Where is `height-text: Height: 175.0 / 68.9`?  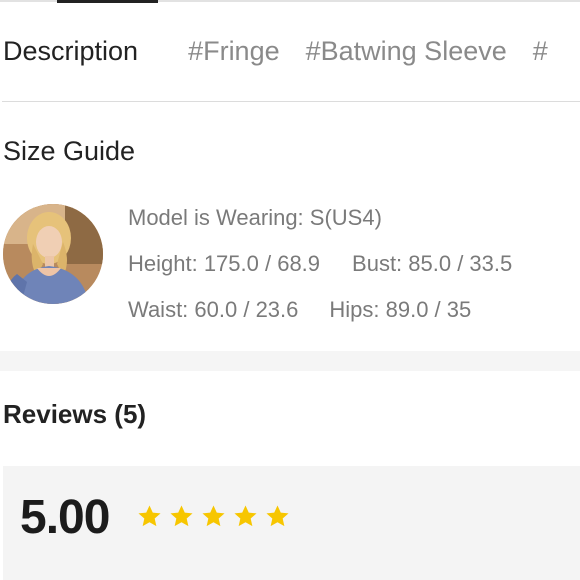 height-text: Height: 175.0 / 68.9 is located at coordinates (224, 263).